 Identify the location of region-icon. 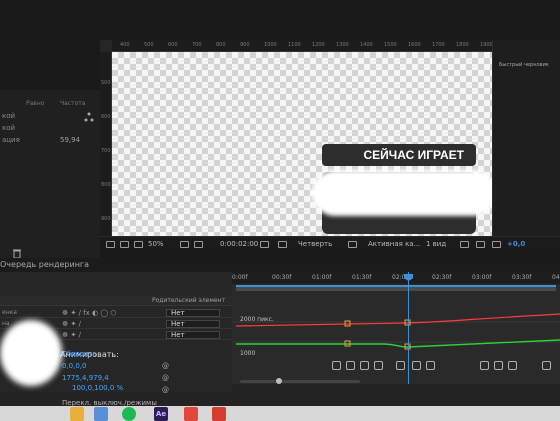
(198, 244).